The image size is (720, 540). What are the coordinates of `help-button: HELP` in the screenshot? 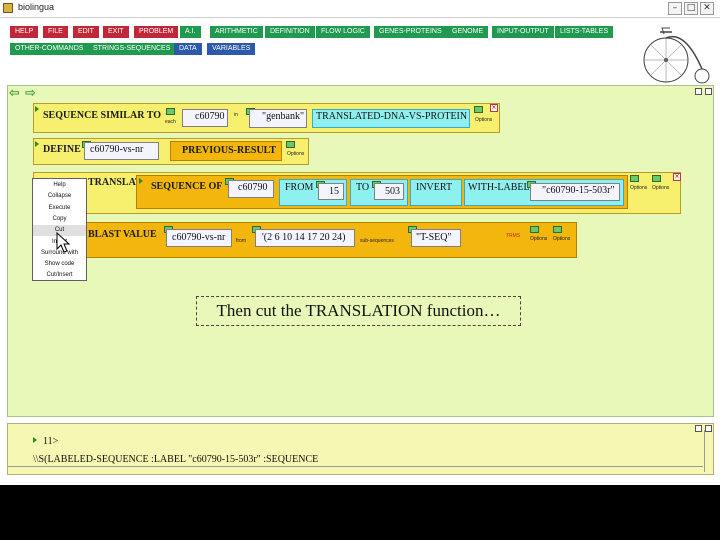 It's located at (24, 32).